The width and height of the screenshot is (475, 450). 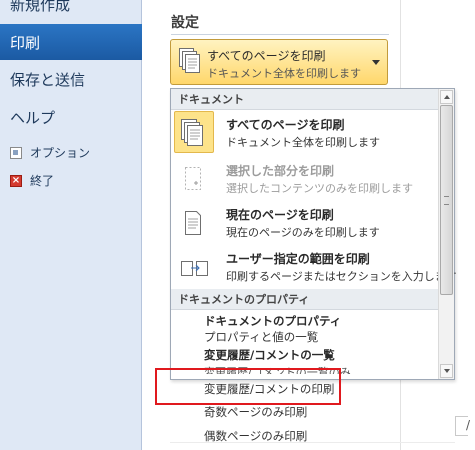 What do you see at coordinates (272, 321) in the screenshot?
I see `menu-item-document-properties: ドキュメントのプロパティ` at bounding box center [272, 321].